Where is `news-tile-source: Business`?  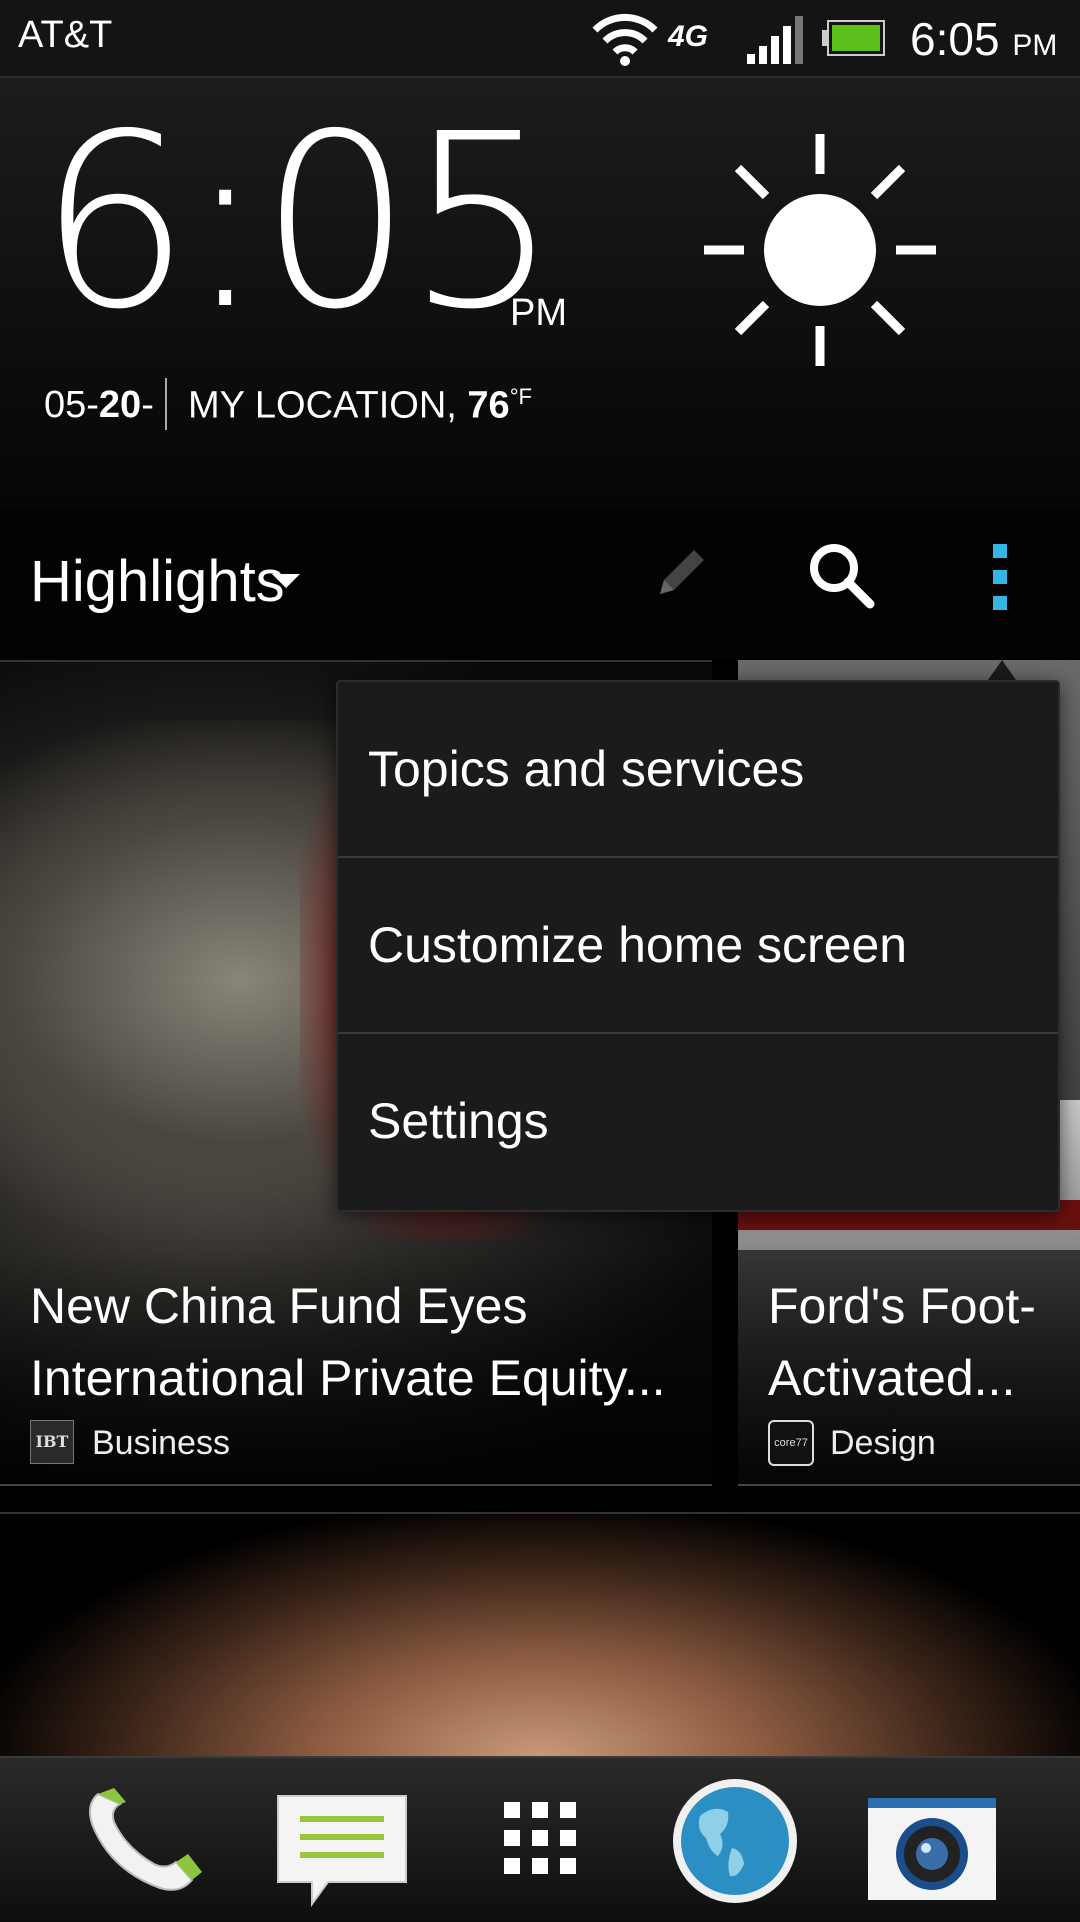
news-tile-source: Business is located at coordinates (161, 1443).